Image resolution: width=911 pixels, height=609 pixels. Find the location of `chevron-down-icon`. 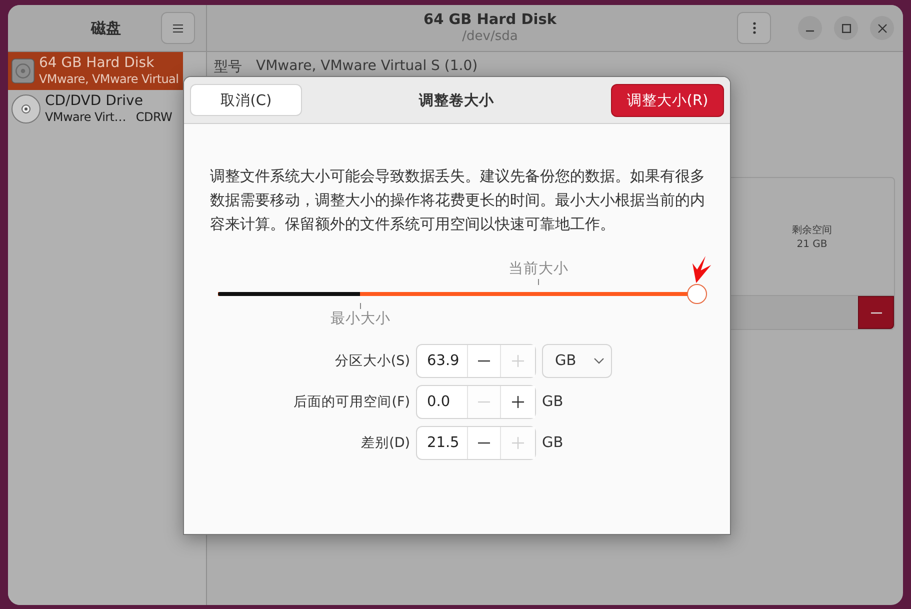

chevron-down-icon is located at coordinates (599, 361).